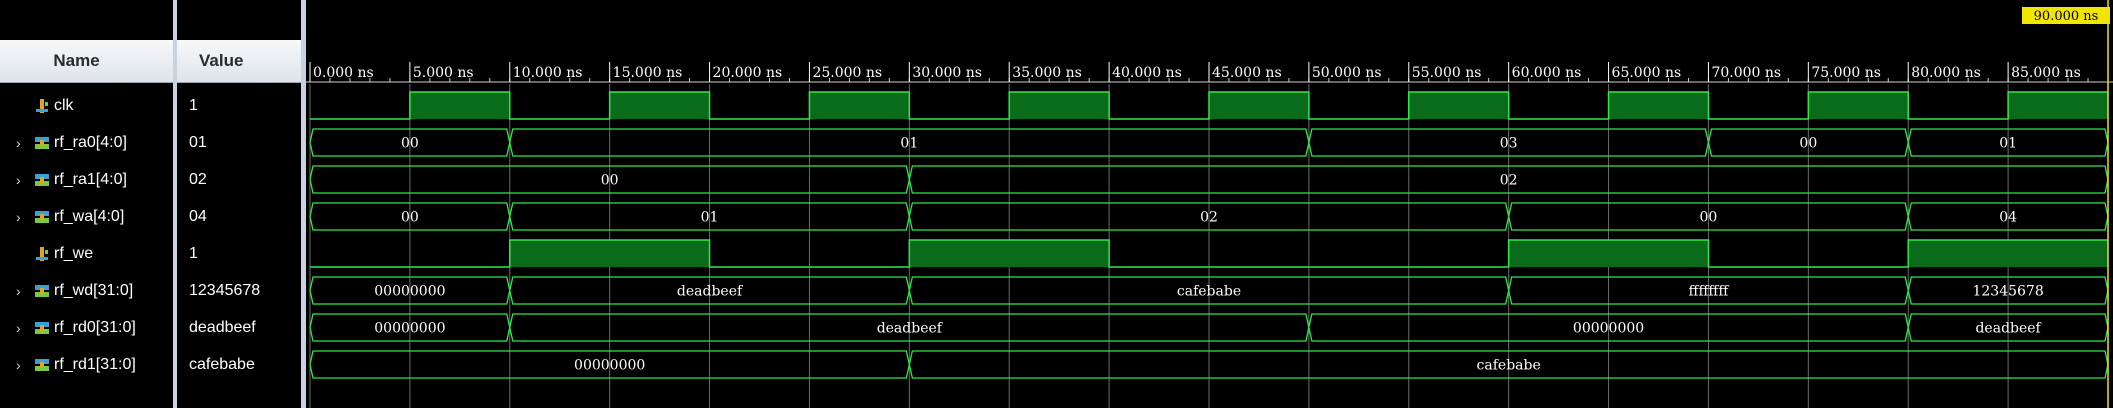 The height and width of the screenshot is (408, 2113). Describe the element at coordinates (343, 73) in the screenshot. I see `ruler-tick-label: 0.000 ns` at that location.